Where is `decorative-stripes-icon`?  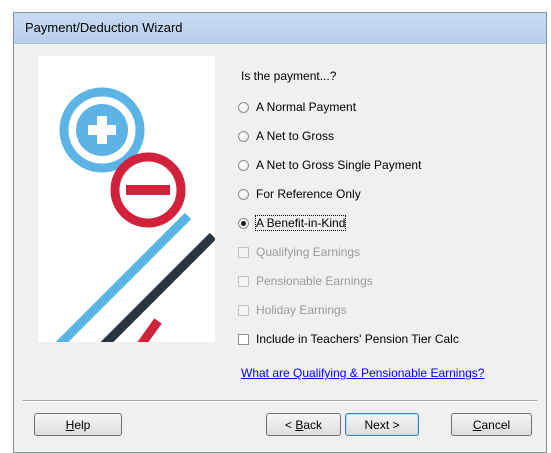 decorative-stripes-icon is located at coordinates (135, 277).